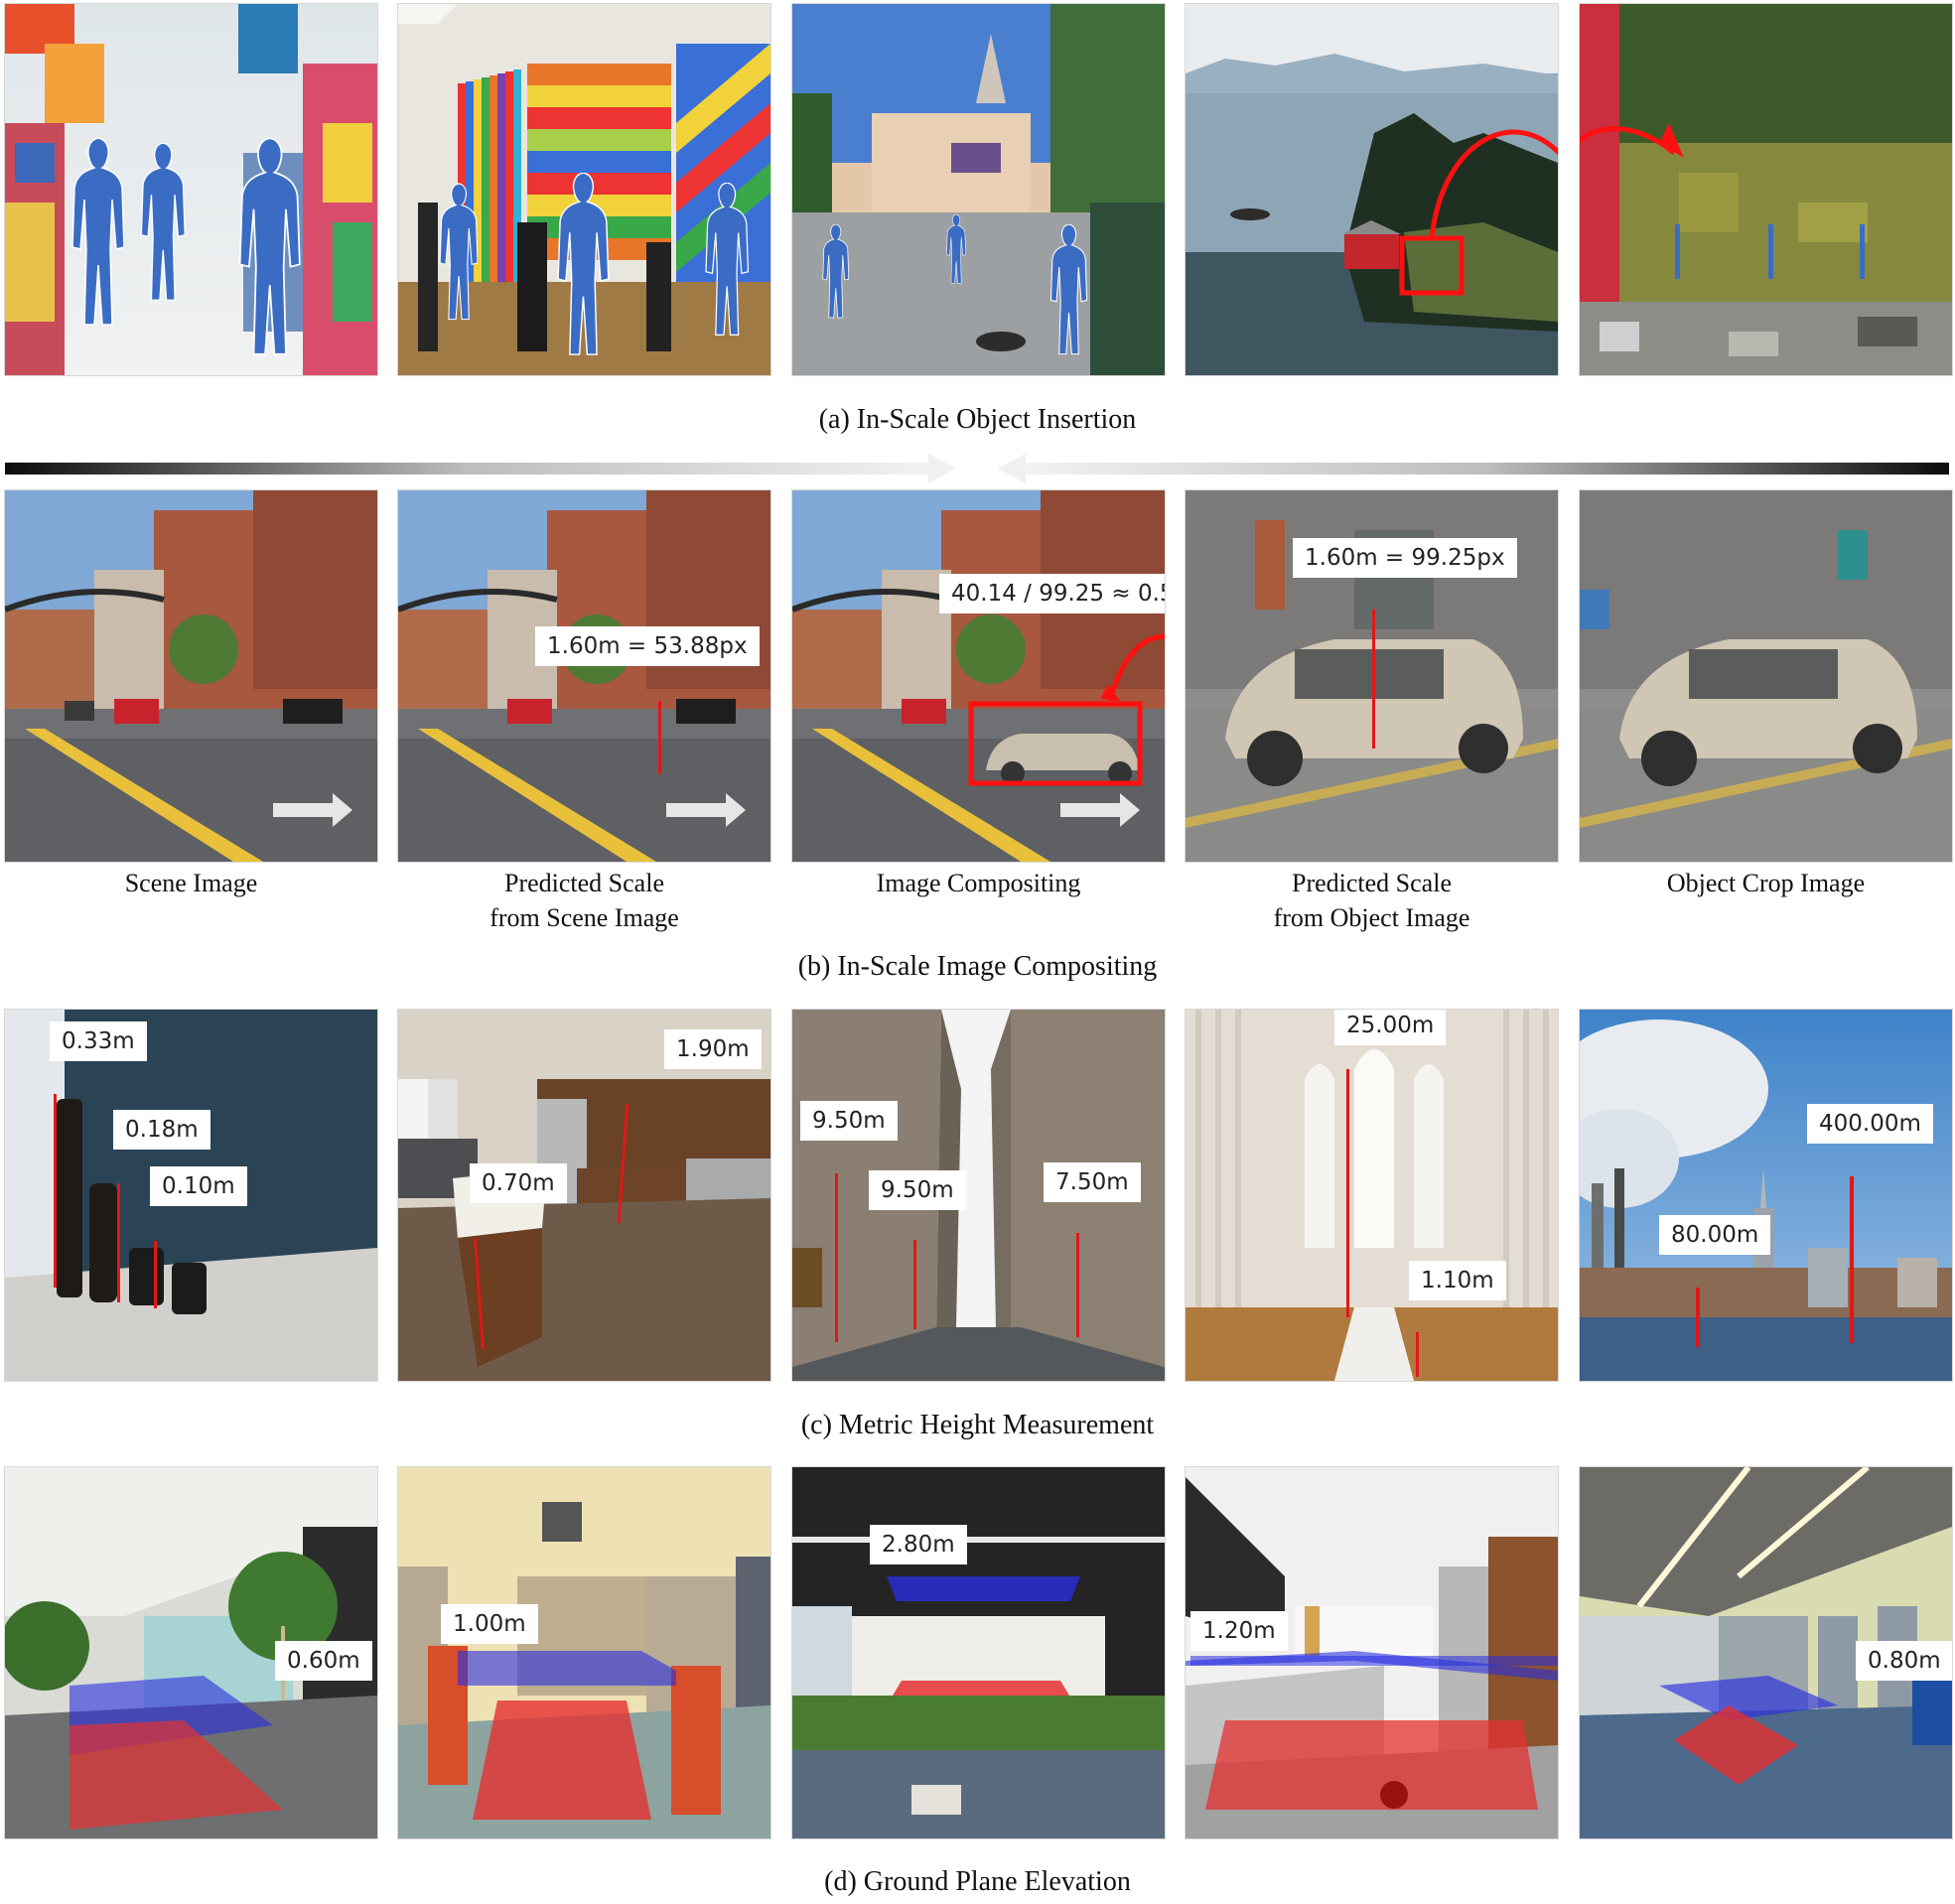 The width and height of the screenshot is (1955, 1904). Describe the element at coordinates (1766, 189) in the screenshot. I see `row-a-panel-zoom-crop` at that location.